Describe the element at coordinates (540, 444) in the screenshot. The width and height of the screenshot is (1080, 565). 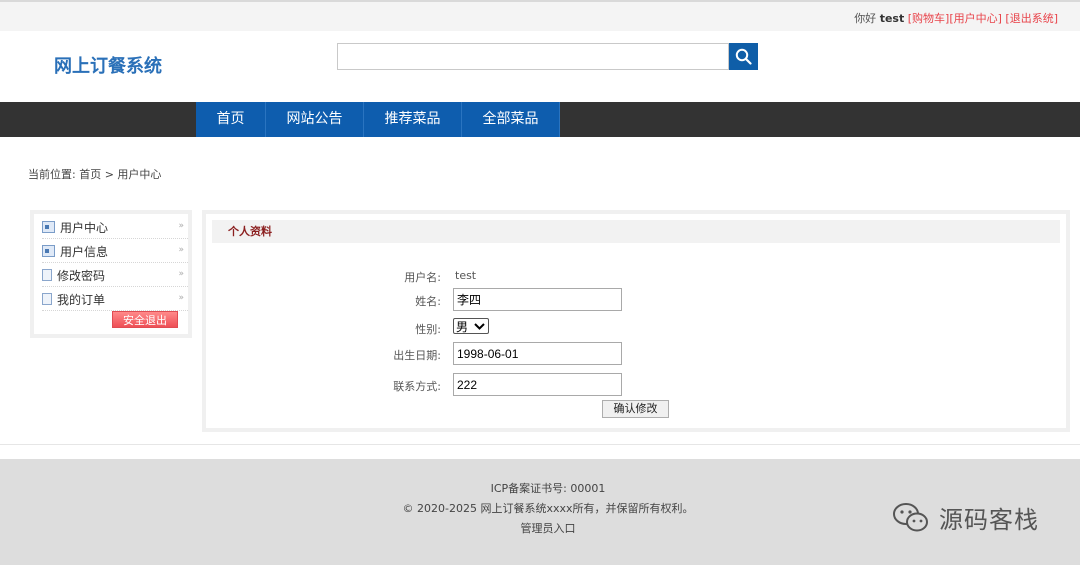
I see `footer-divider` at that location.